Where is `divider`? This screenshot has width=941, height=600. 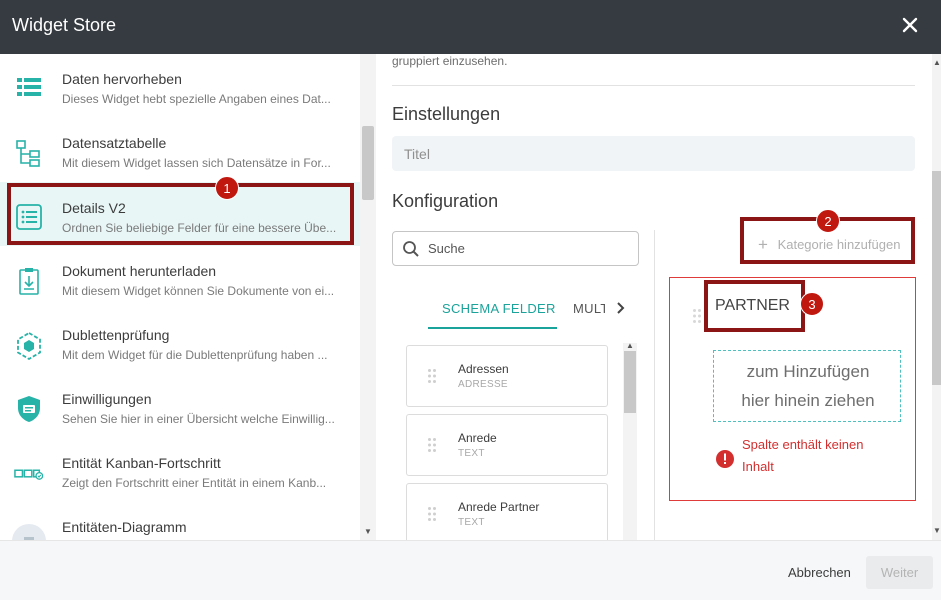 divider is located at coordinates (653, 85).